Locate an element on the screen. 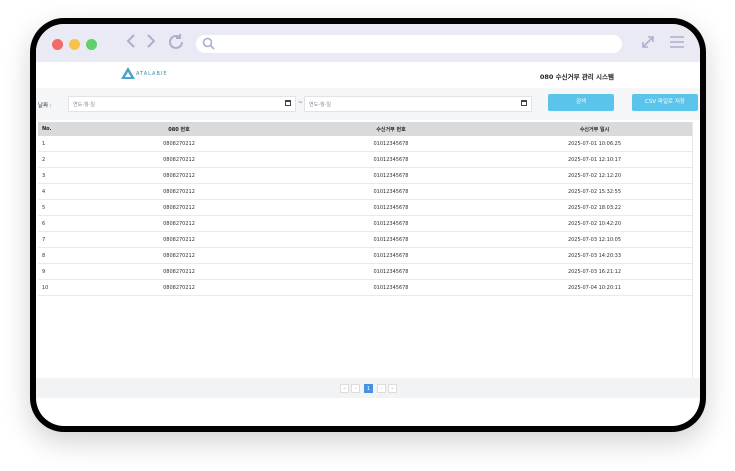 The height and width of the screenshot is (471, 735). cell-reject-datetime: 2025-07-03 16:21:12 is located at coordinates (594, 271).